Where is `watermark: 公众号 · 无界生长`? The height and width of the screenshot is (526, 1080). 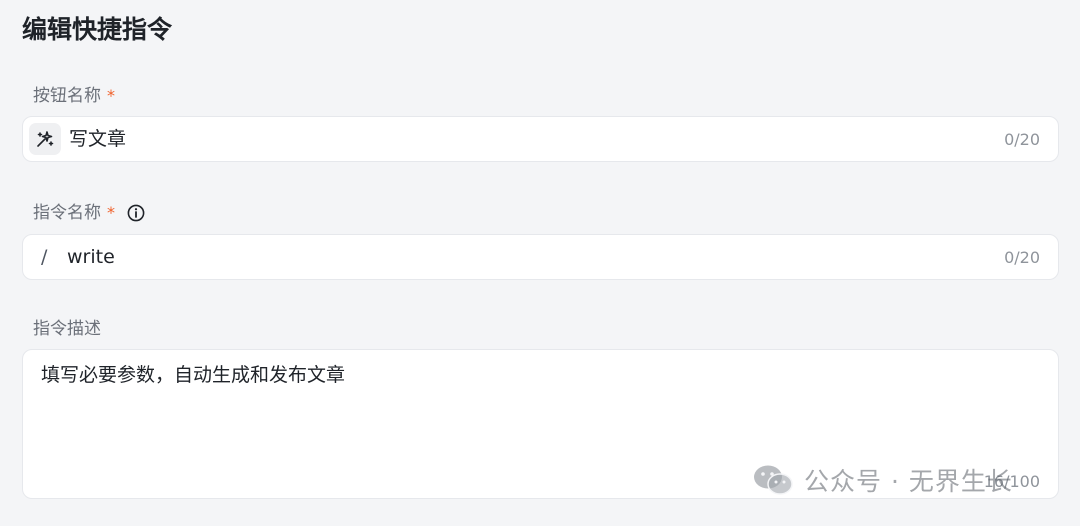 watermark: 公众号 · 无界生长 is located at coordinates (882, 480).